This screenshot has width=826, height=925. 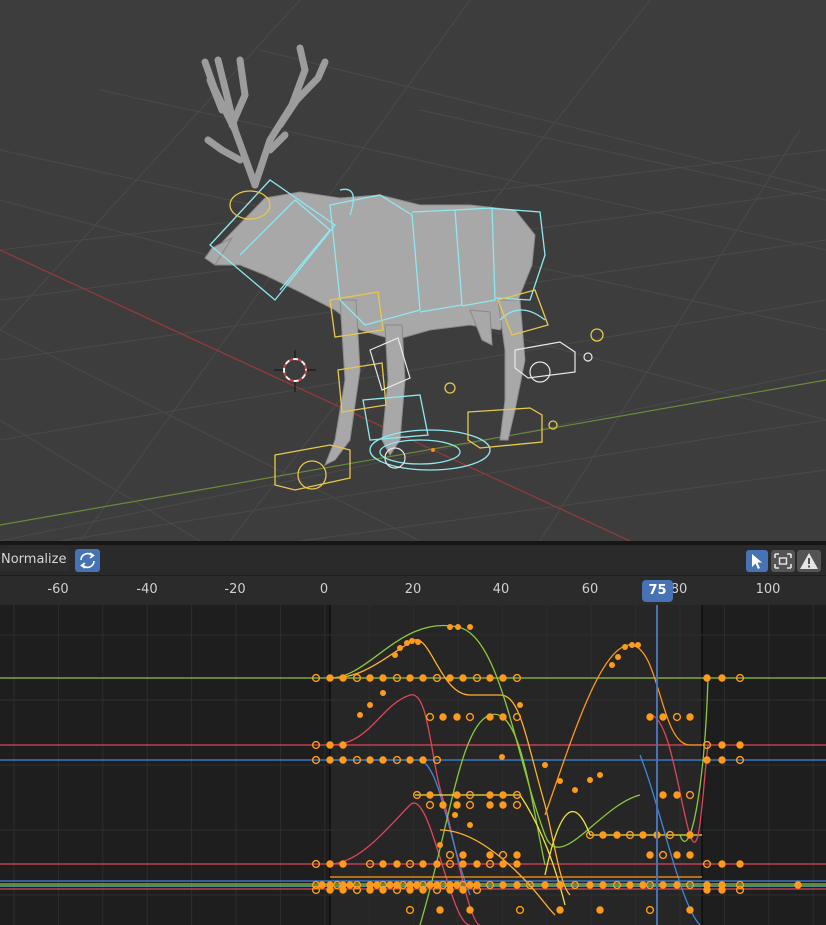 I want to click on cursor-arrow-icon, so click(x=757, y=561).